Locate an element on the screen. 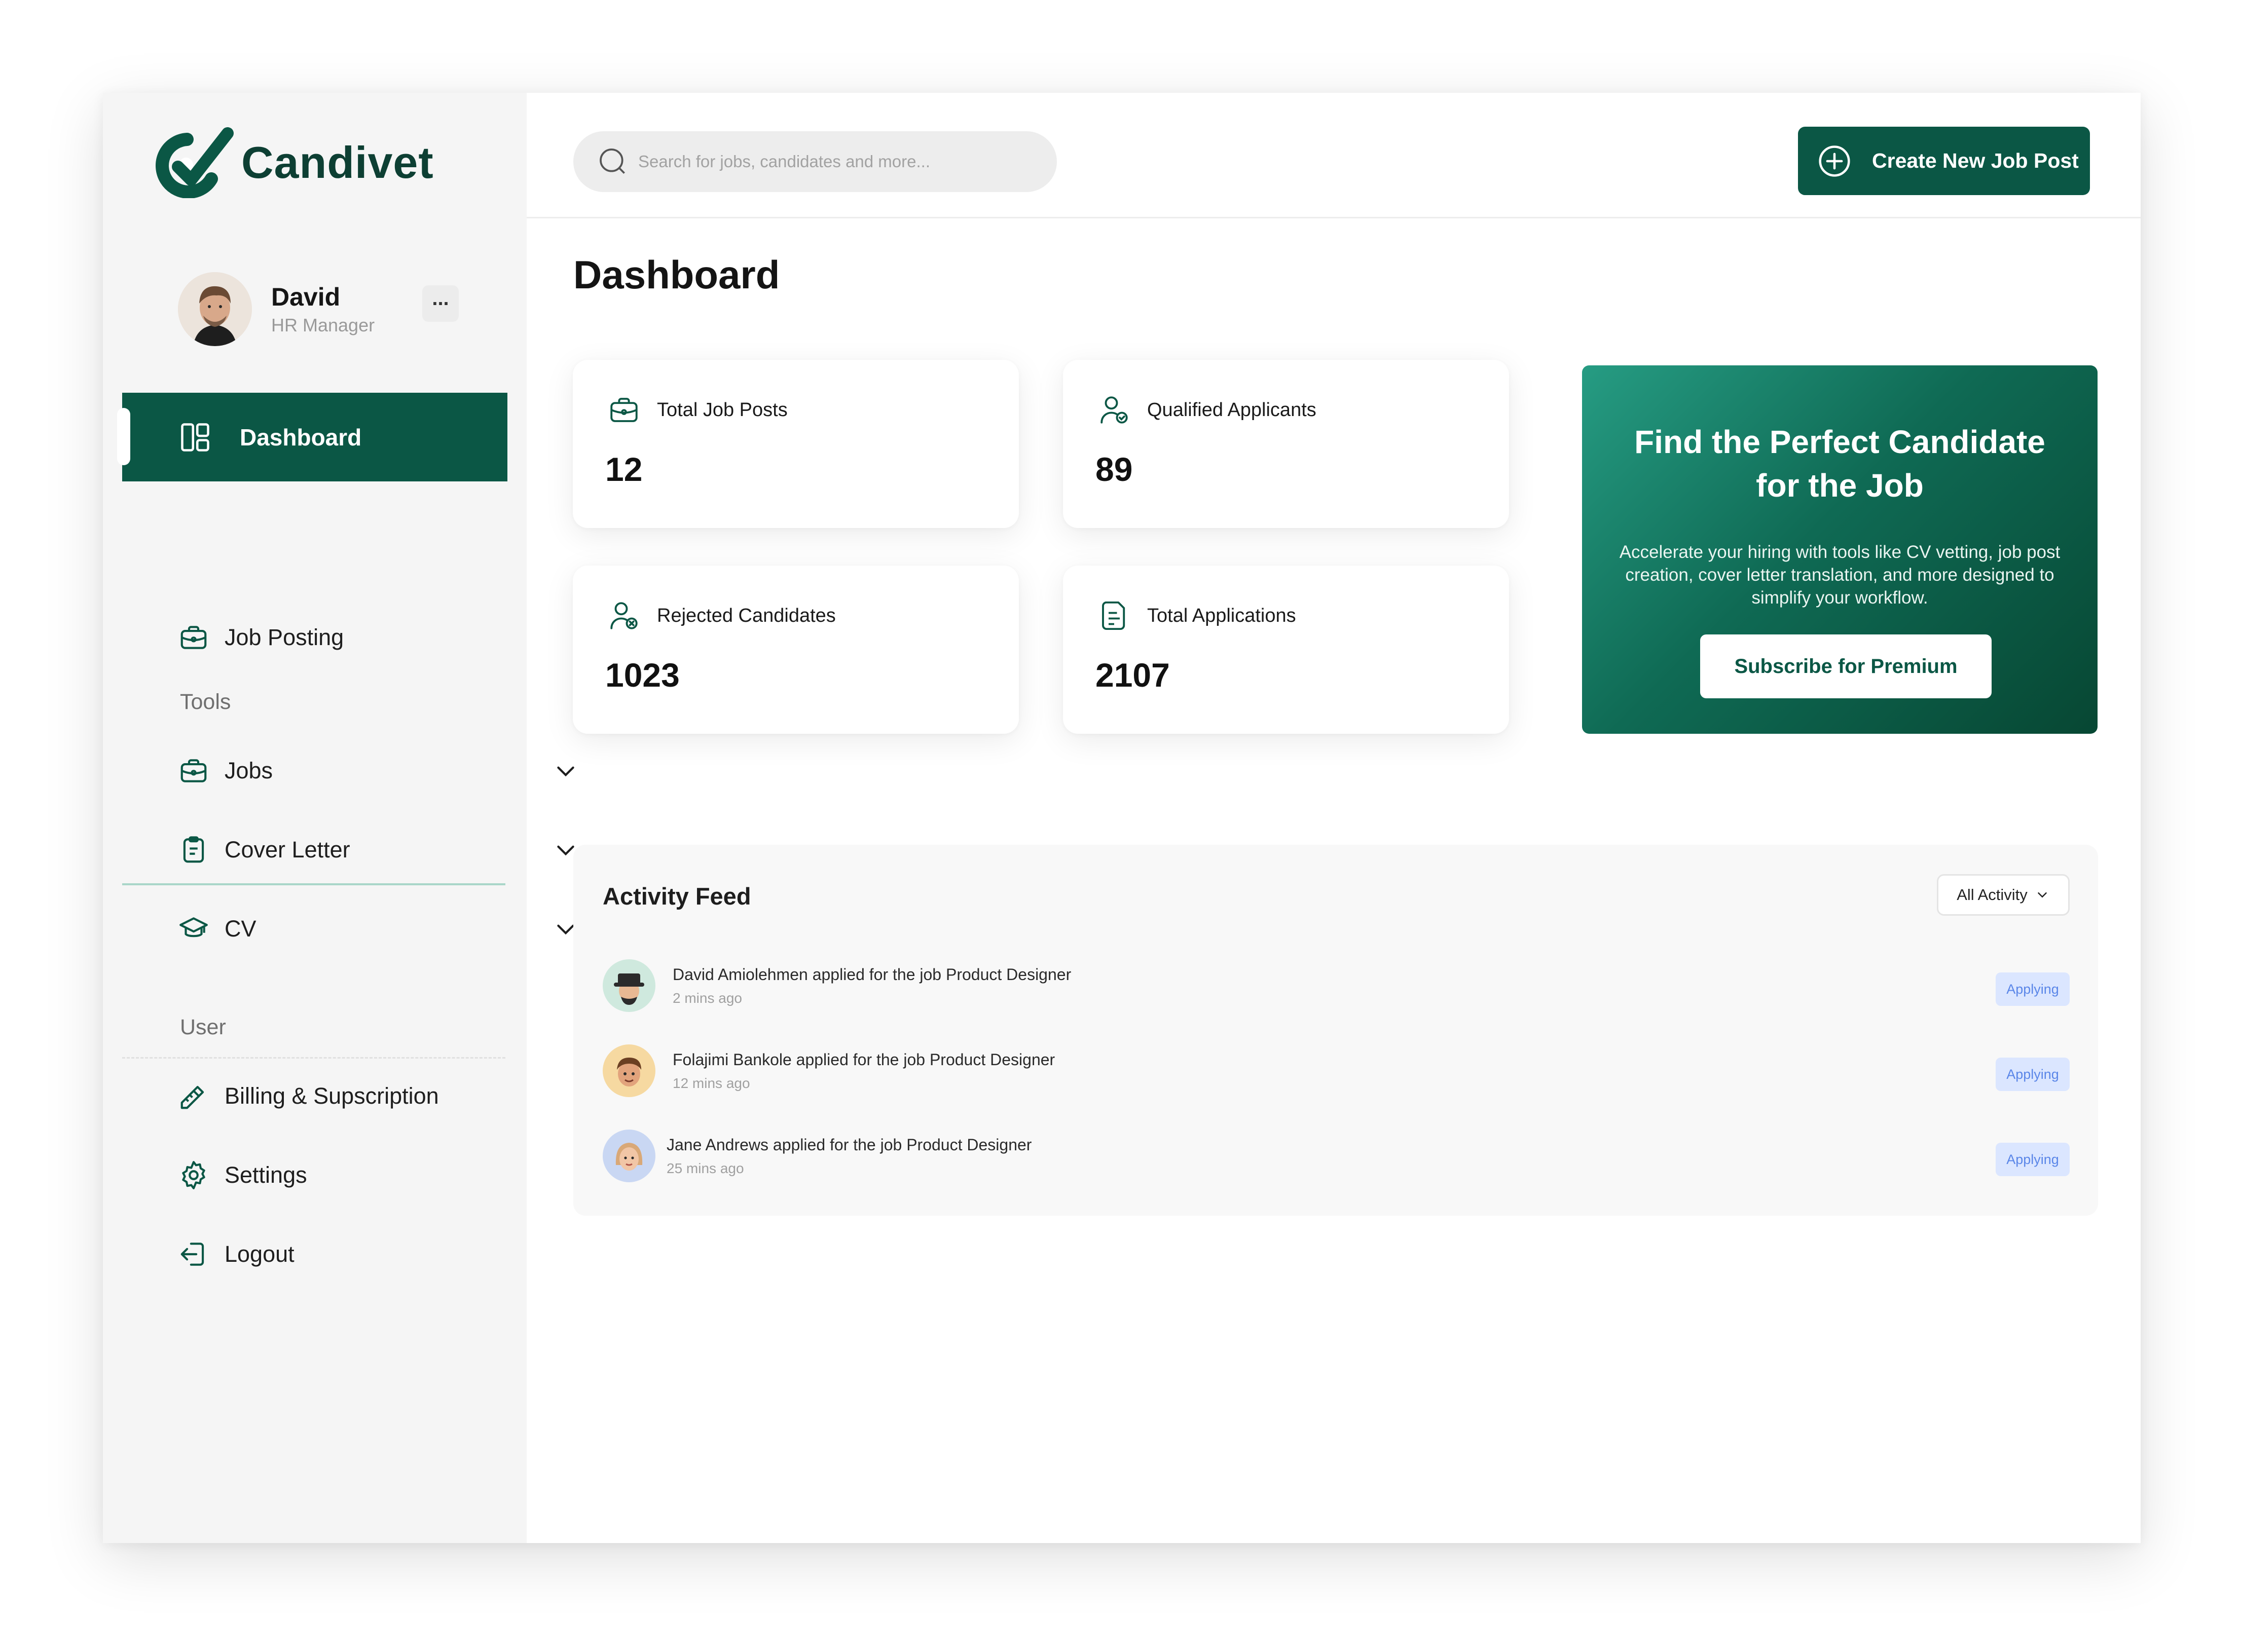  stat-card-qualified-applicants: Qualified Applicants 89 is located at coordinates (1286, 444).